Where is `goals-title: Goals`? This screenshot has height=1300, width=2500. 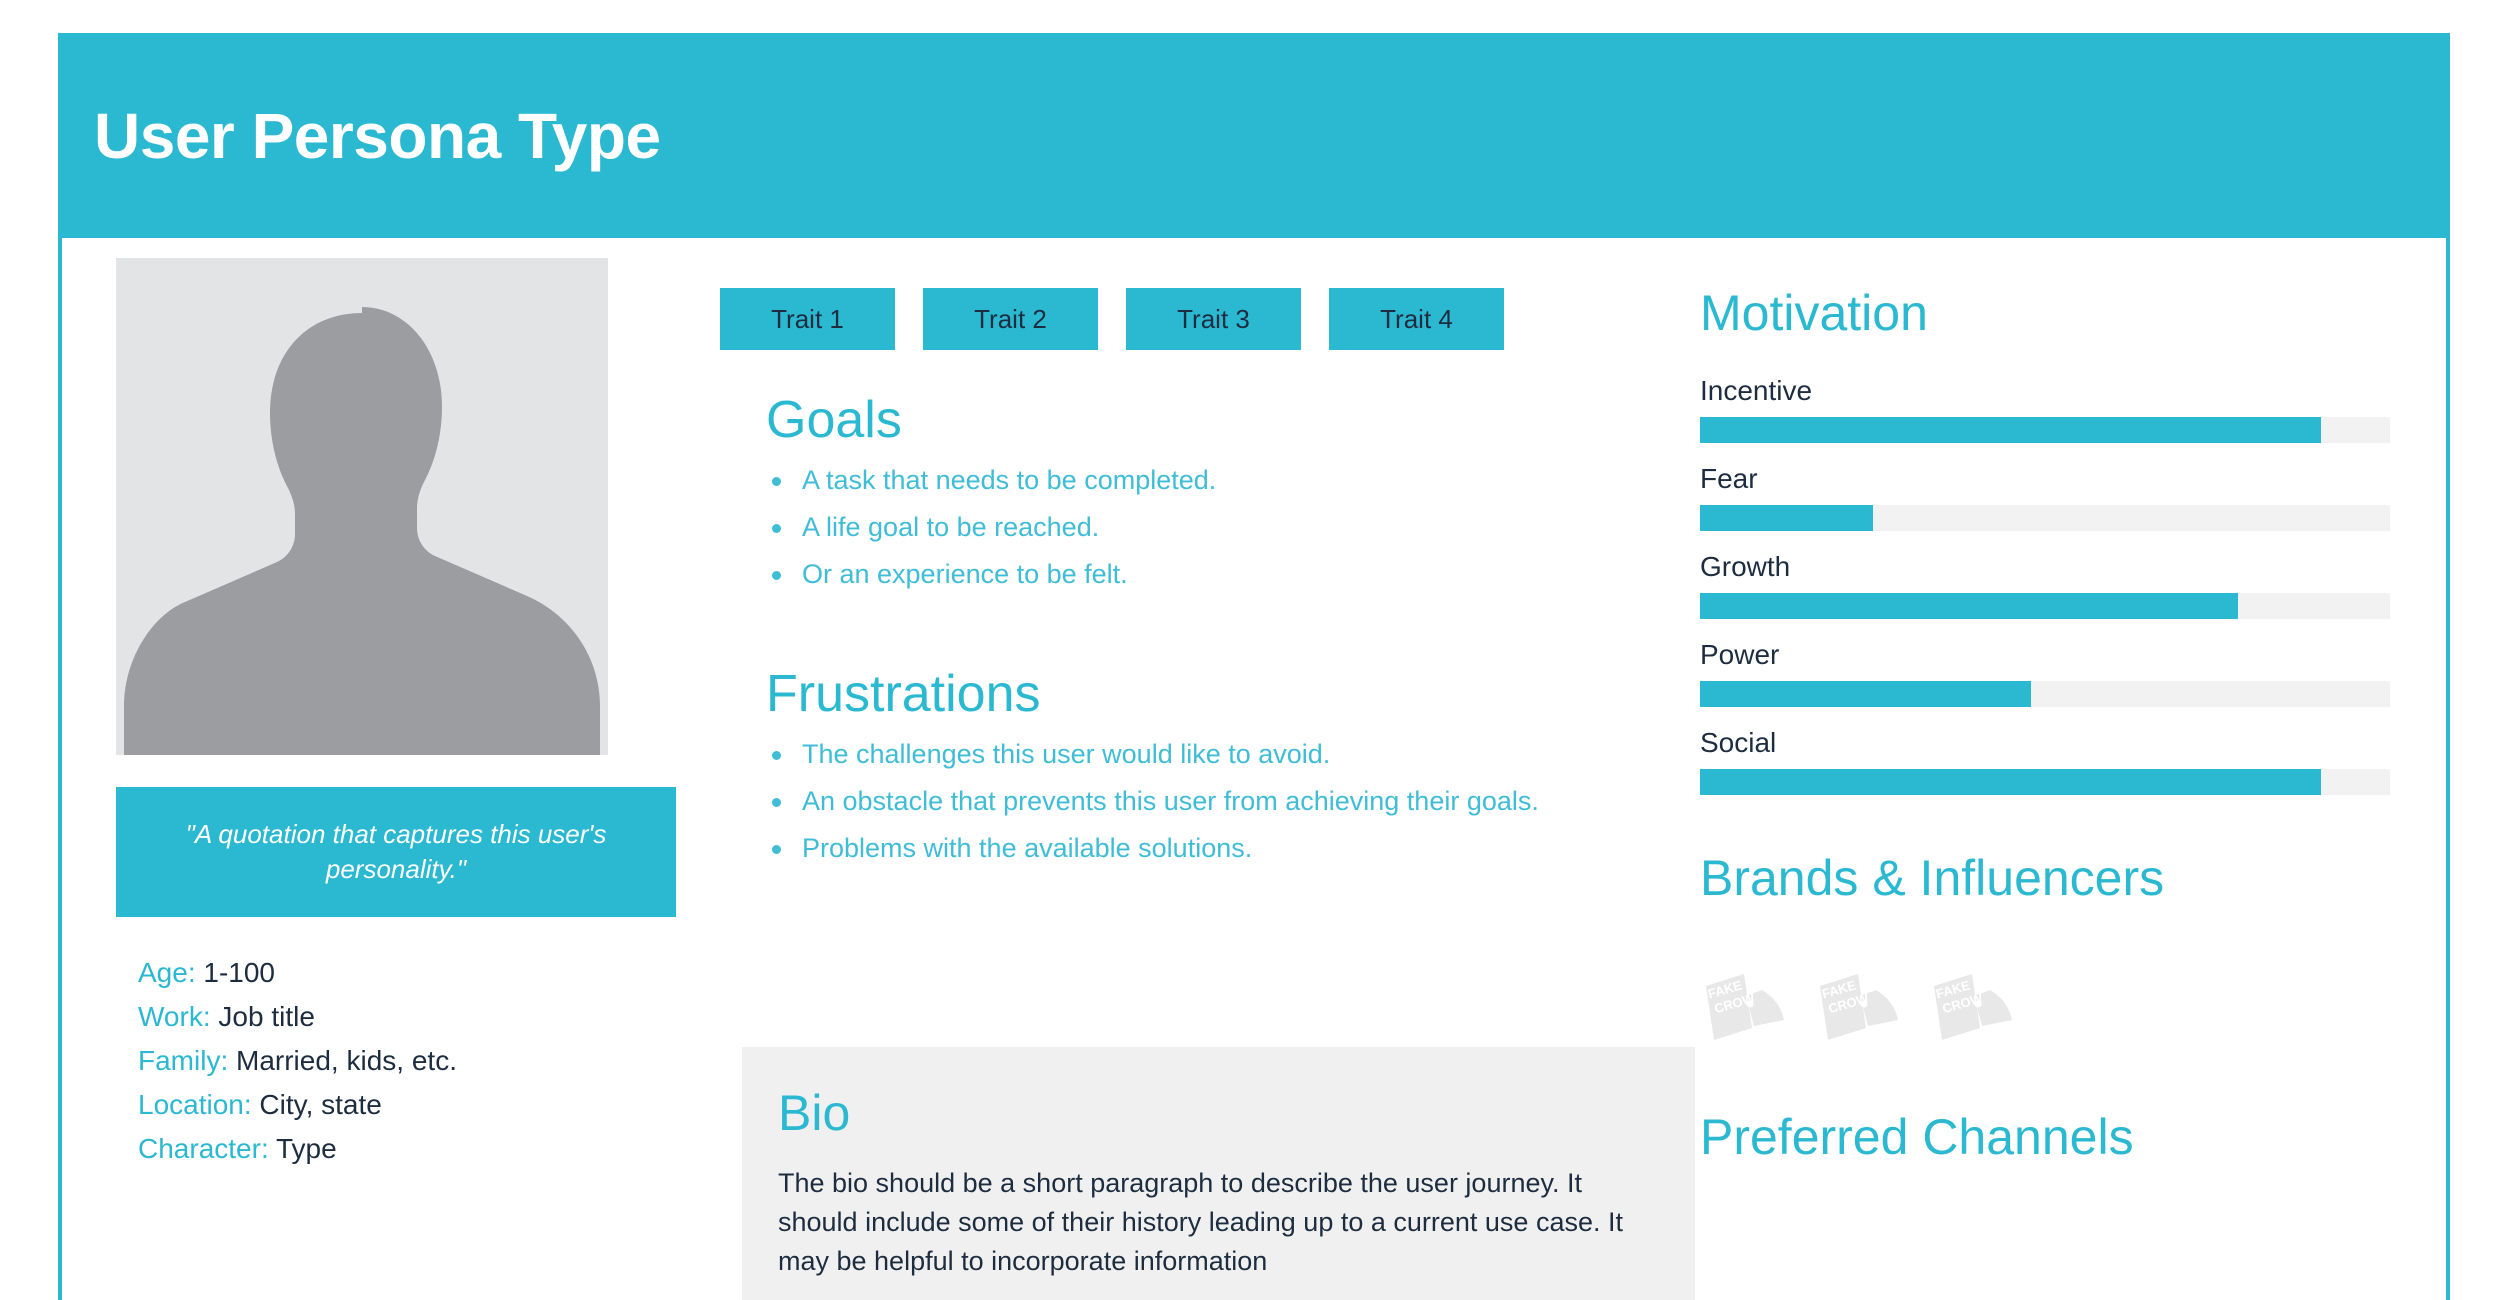 goals-title: Goals is located at coordinates (834, 420).